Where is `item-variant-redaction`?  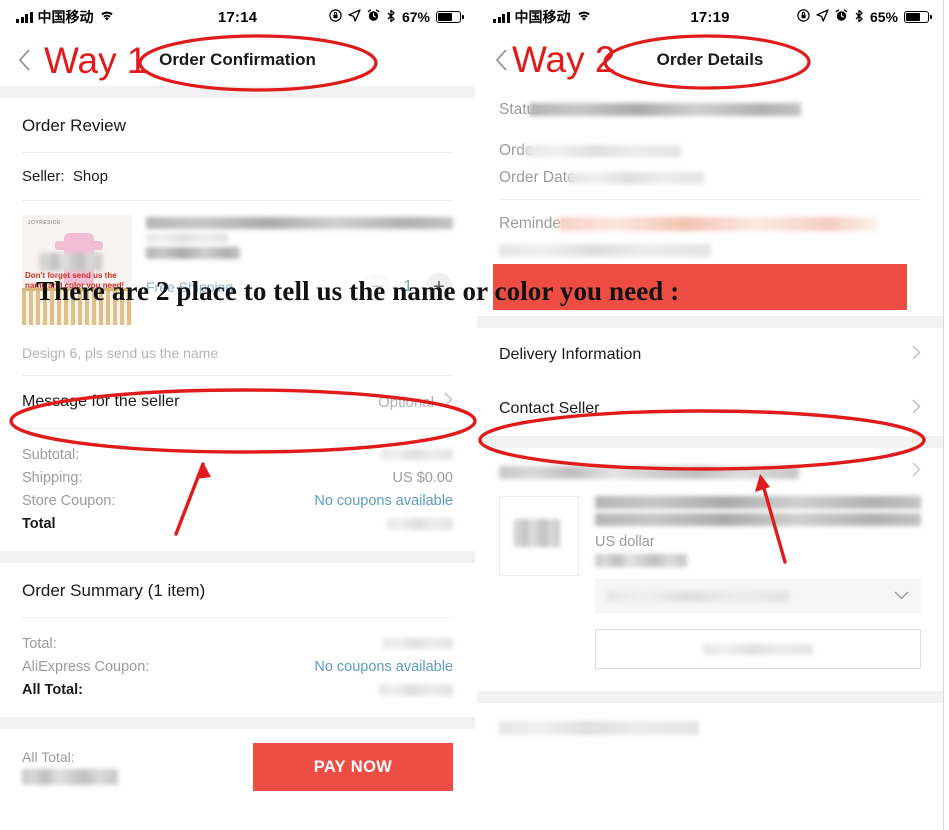 item-variant-redaction is located at coordinates (698, 596).